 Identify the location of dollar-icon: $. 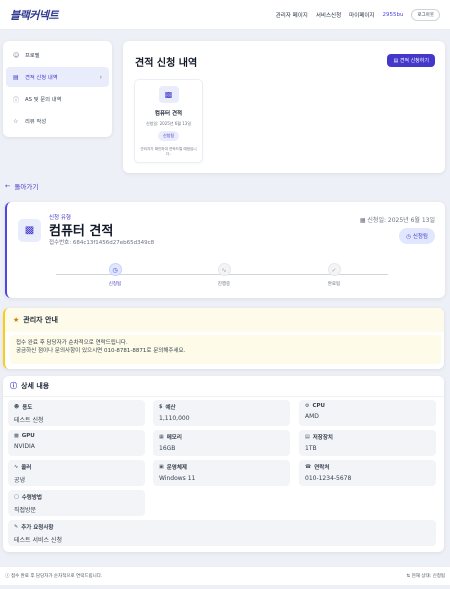
(161, 407).